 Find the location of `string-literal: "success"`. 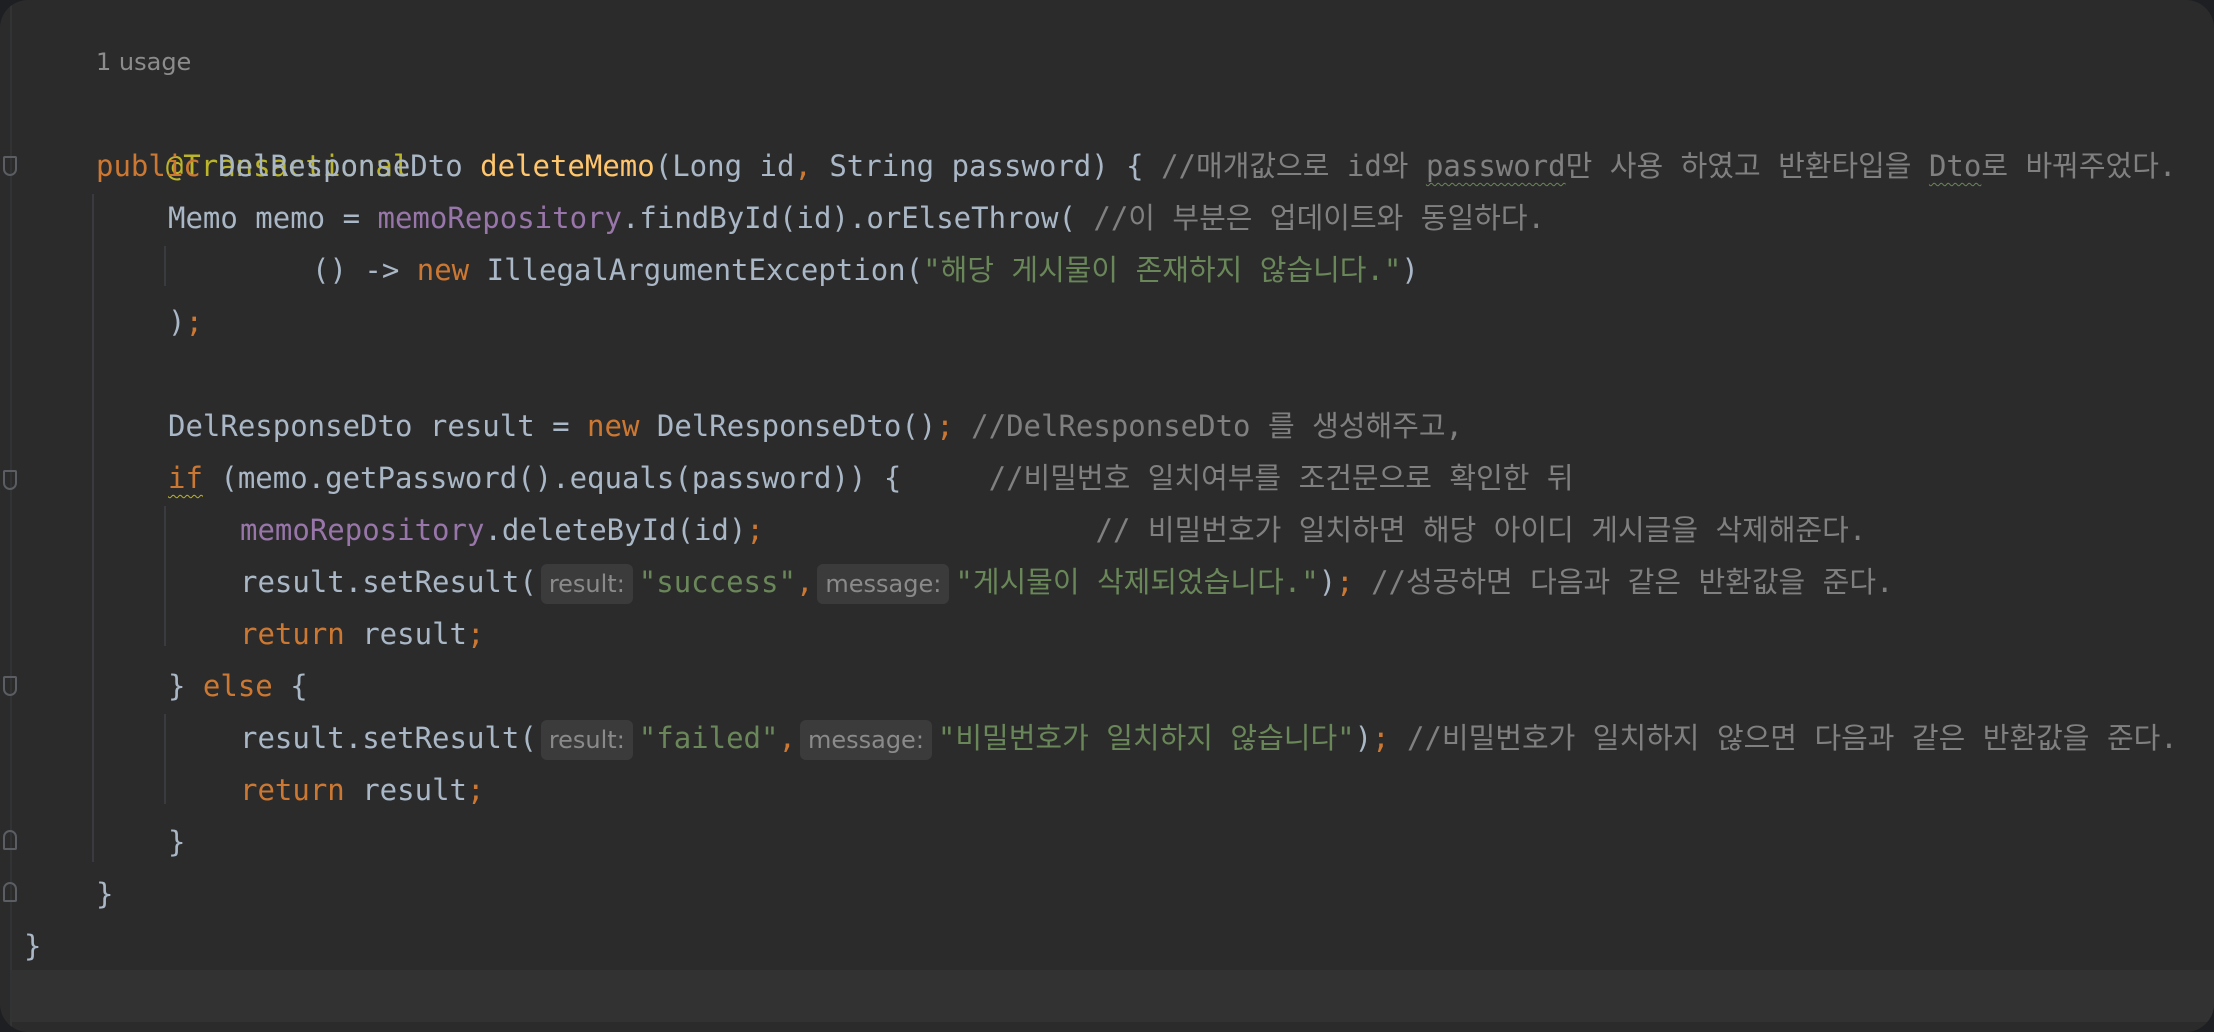

string-literal: "success" is located at coordinates (717, 582).